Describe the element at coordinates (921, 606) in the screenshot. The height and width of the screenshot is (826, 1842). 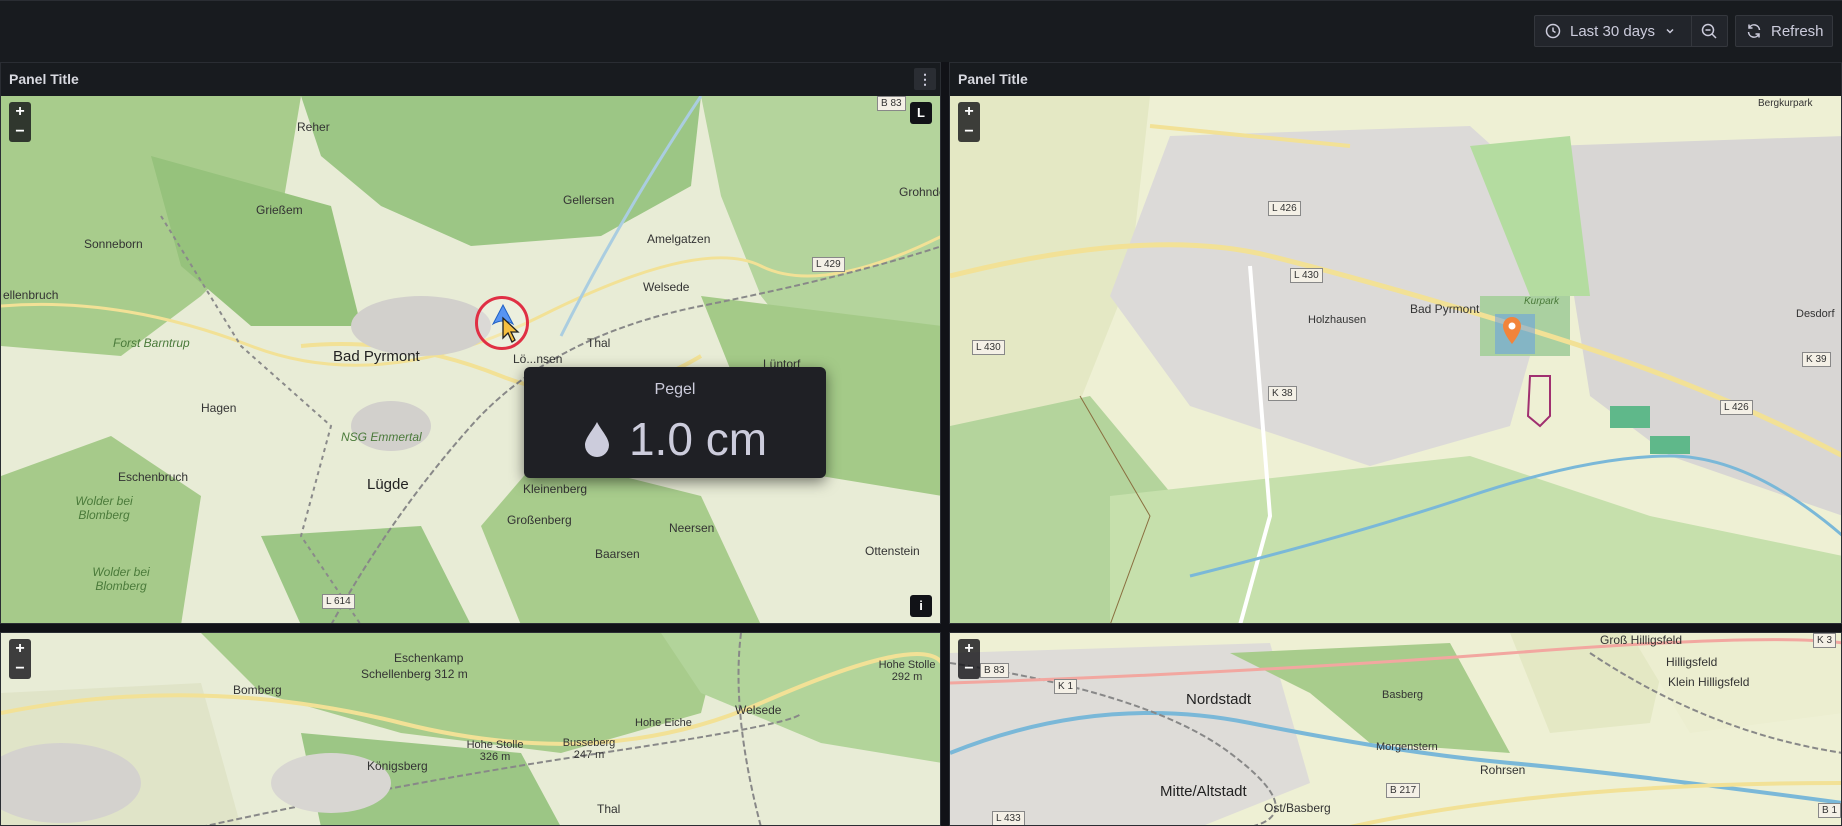
I see `info-badge: i` at that location.